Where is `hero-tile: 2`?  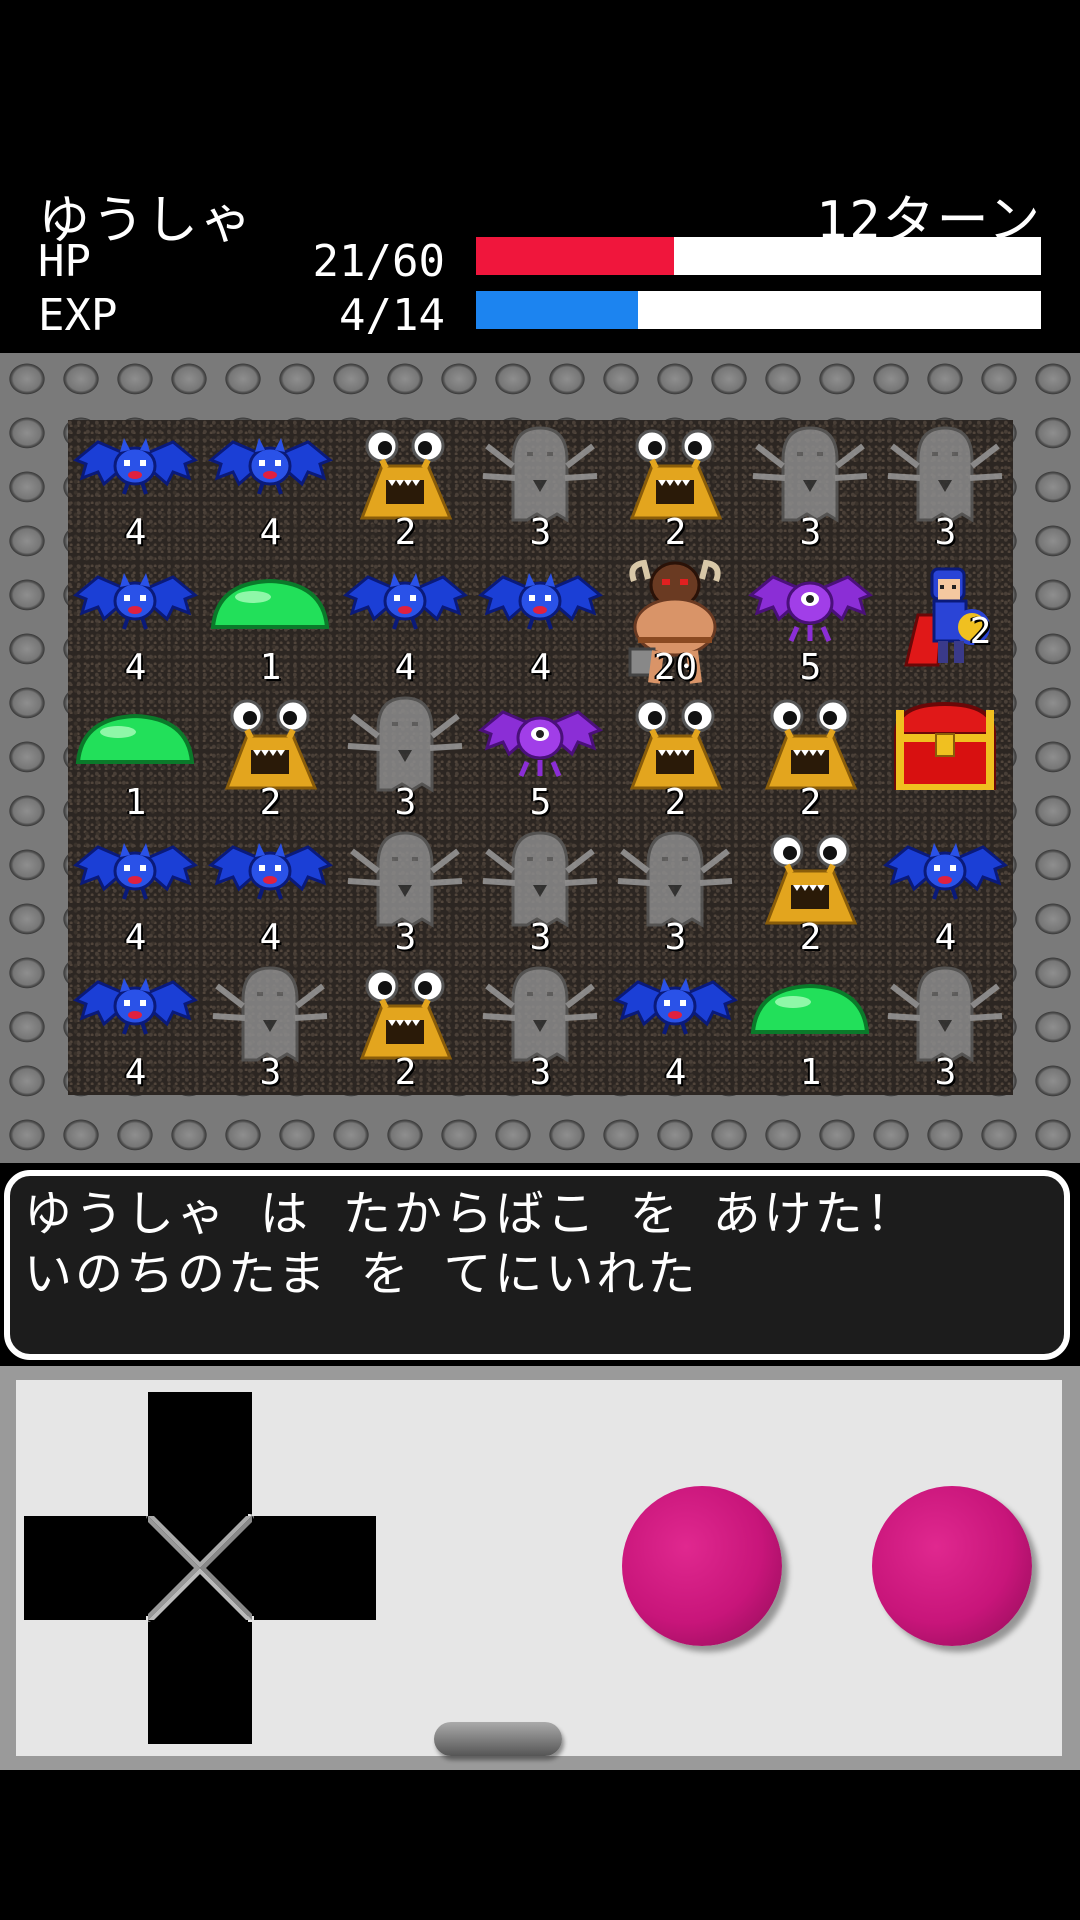 hero-tile: 2 is located at coordinates (945, 622).